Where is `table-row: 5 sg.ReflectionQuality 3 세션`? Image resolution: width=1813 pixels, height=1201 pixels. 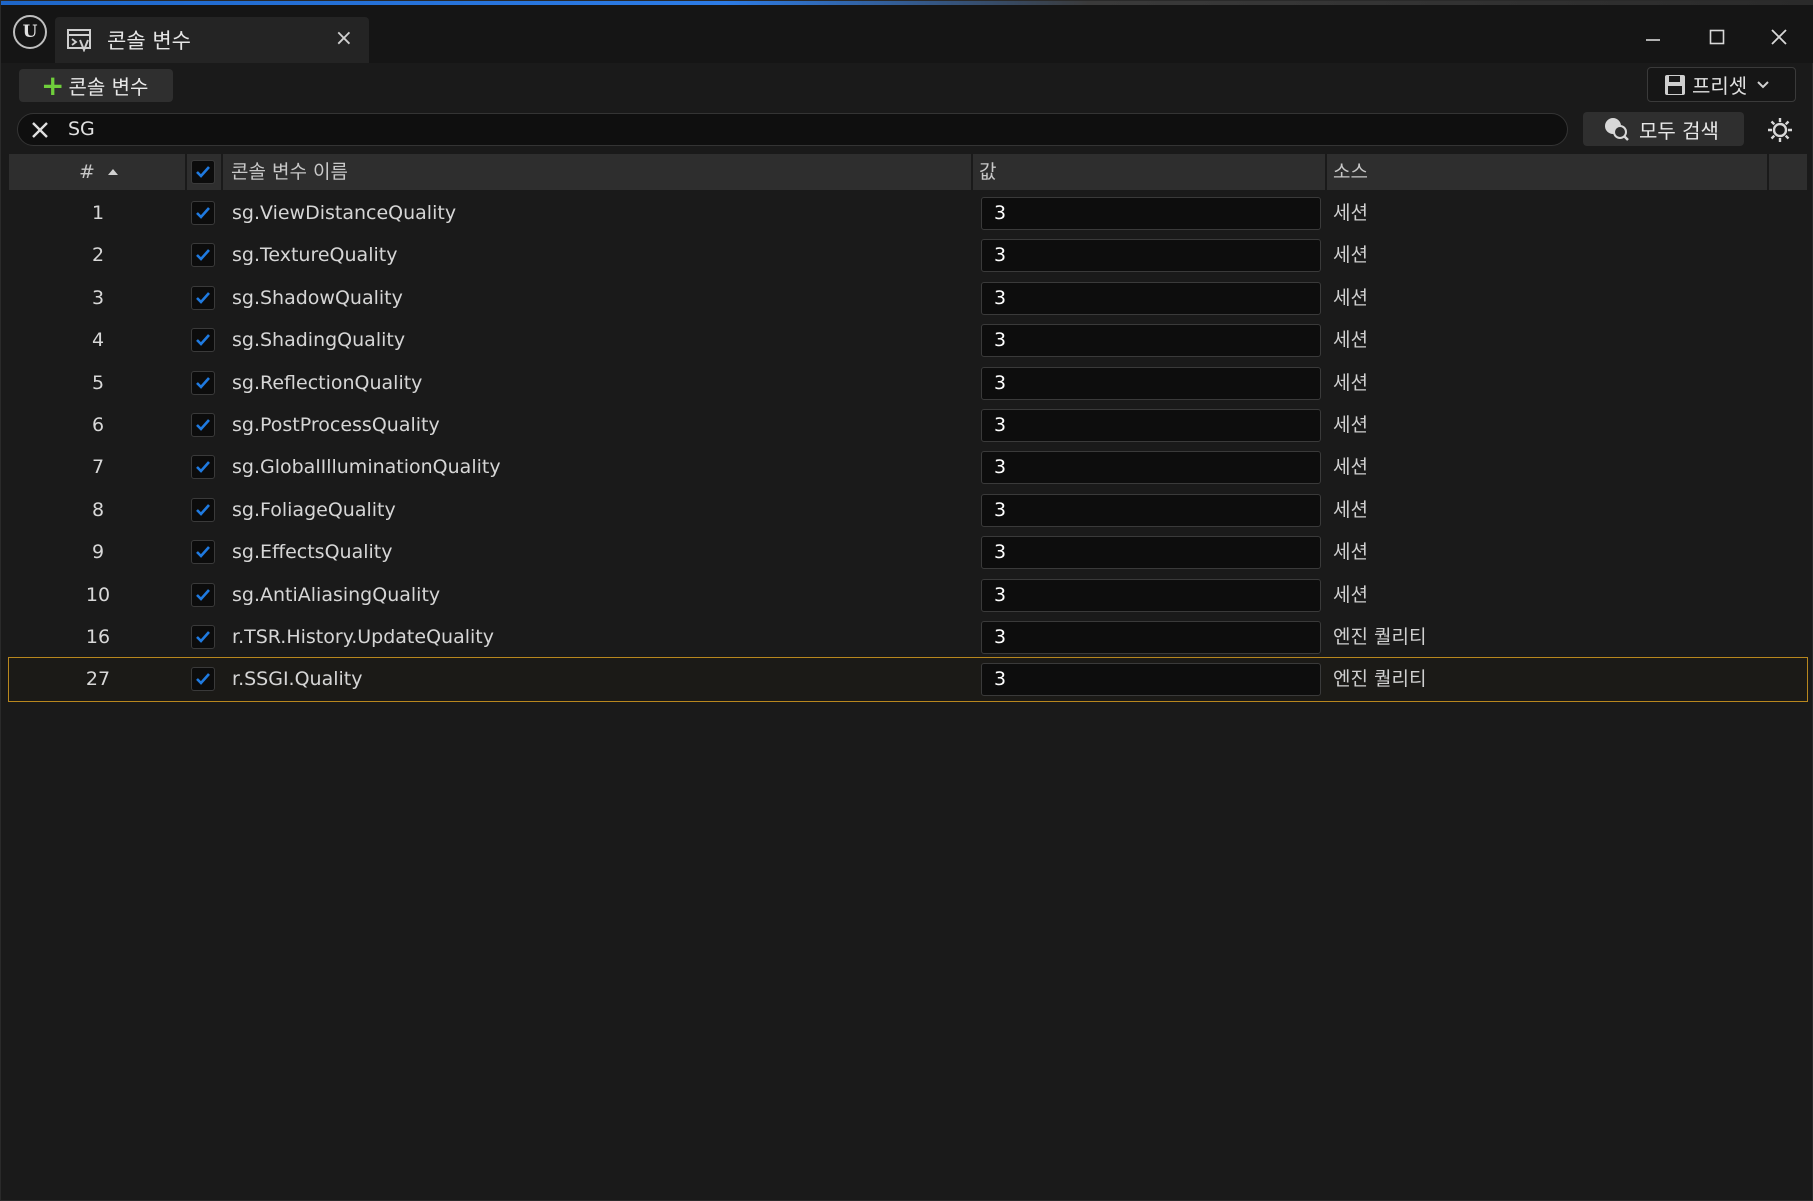 table-row: 5 sg.ReflectionQuality 3 세션 is located at coordinates (908, 383).